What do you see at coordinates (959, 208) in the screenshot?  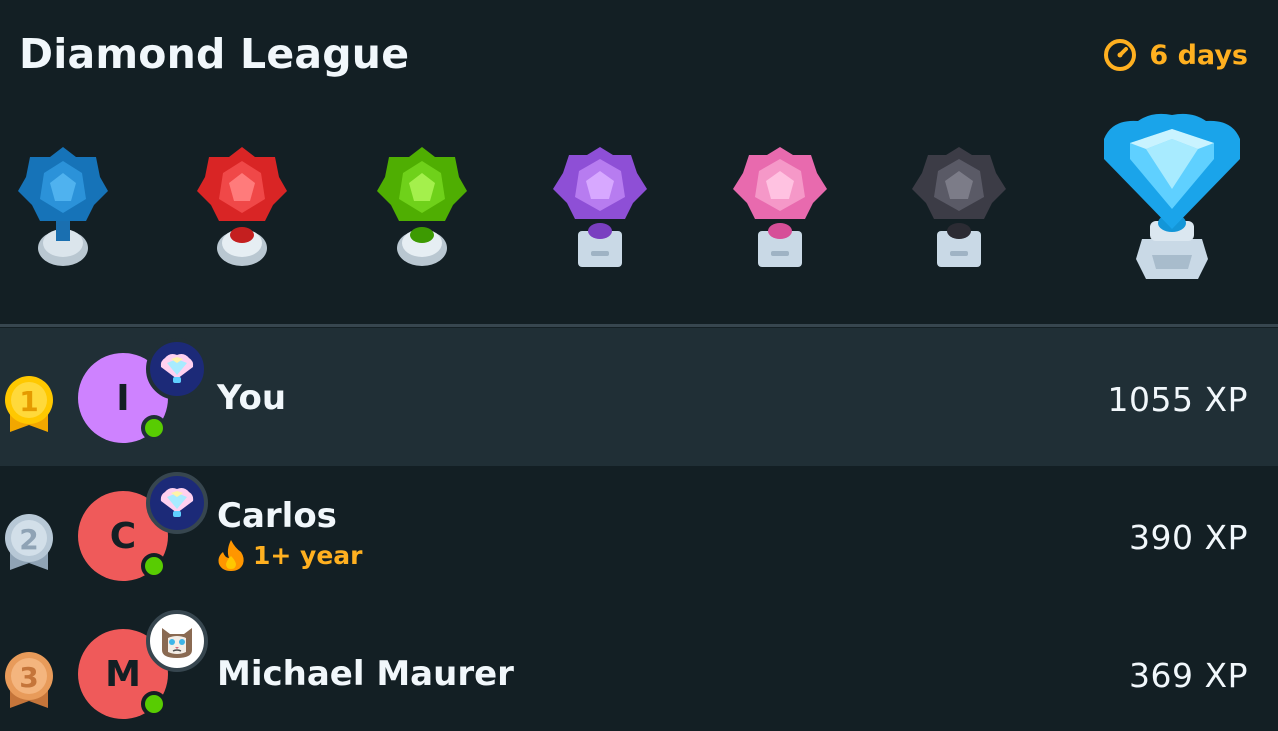 I see `obsidian-trophy-icon` at bounding box center [959, 208].